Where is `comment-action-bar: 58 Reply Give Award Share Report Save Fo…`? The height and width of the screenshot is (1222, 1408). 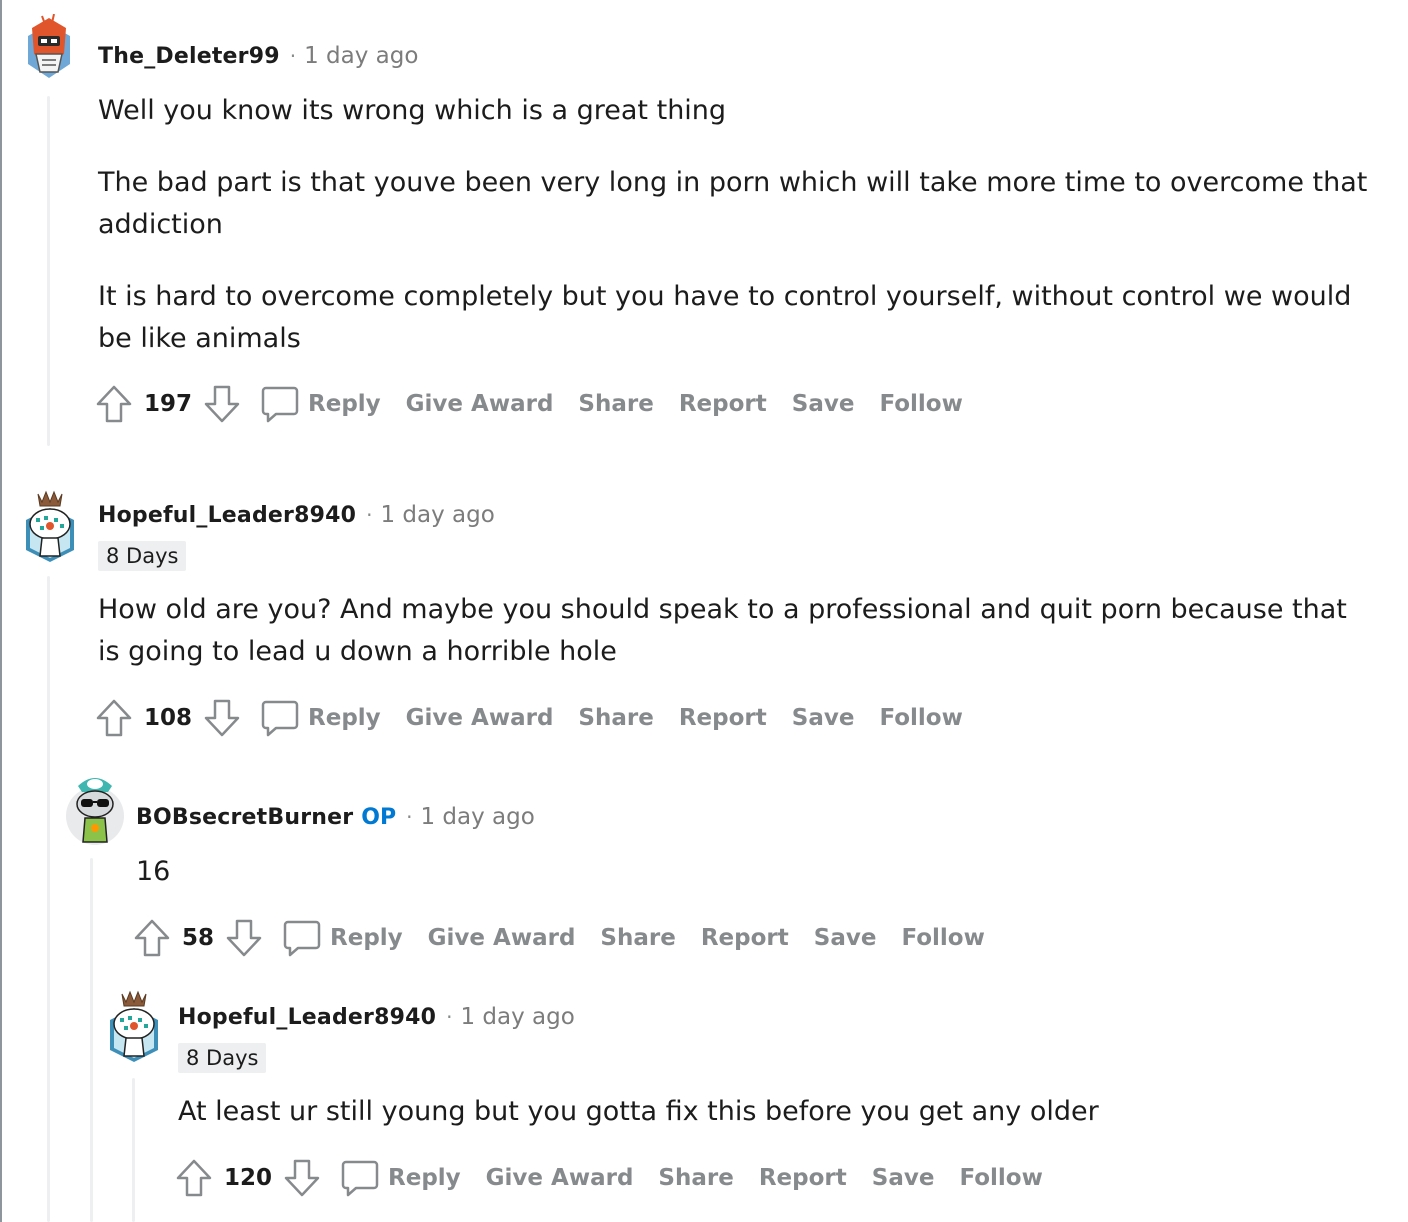
comment-action-bar: 58 Reply Give Award Share Report Save Fo… is located at coordinates (558, 938).